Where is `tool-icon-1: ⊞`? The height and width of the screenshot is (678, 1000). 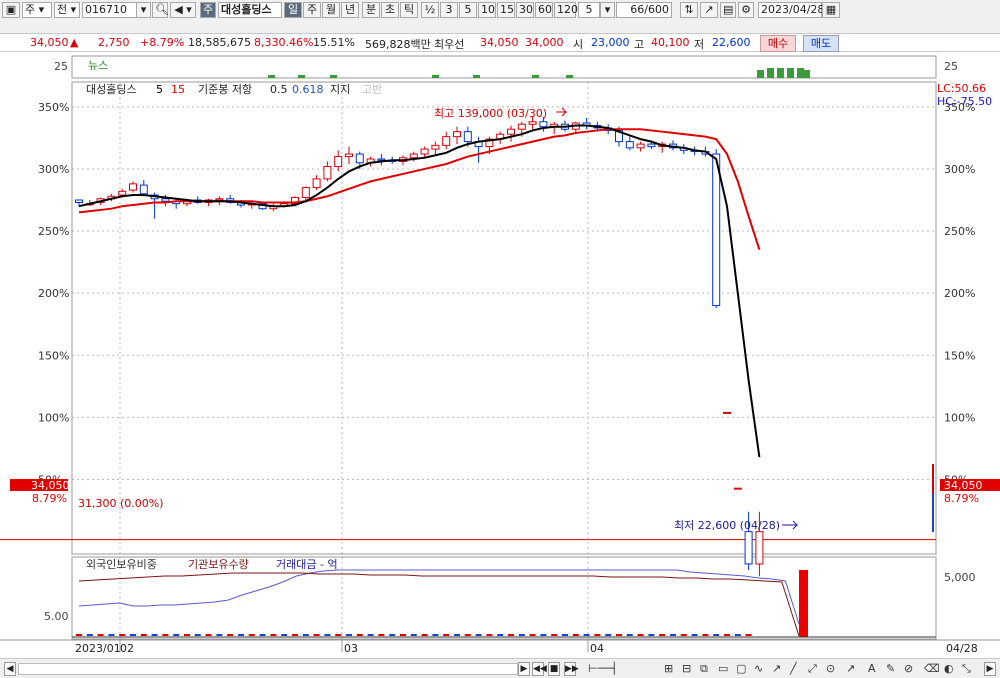
tool-icon-1: ⊞ is located at coordinates (668, 668).